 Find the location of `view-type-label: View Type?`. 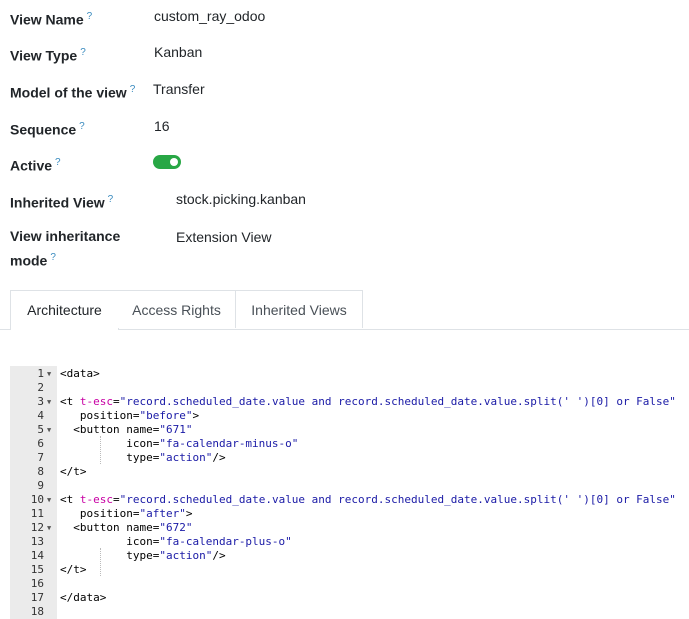

view-type-label: View Type? is located at coordinates (48, 54).